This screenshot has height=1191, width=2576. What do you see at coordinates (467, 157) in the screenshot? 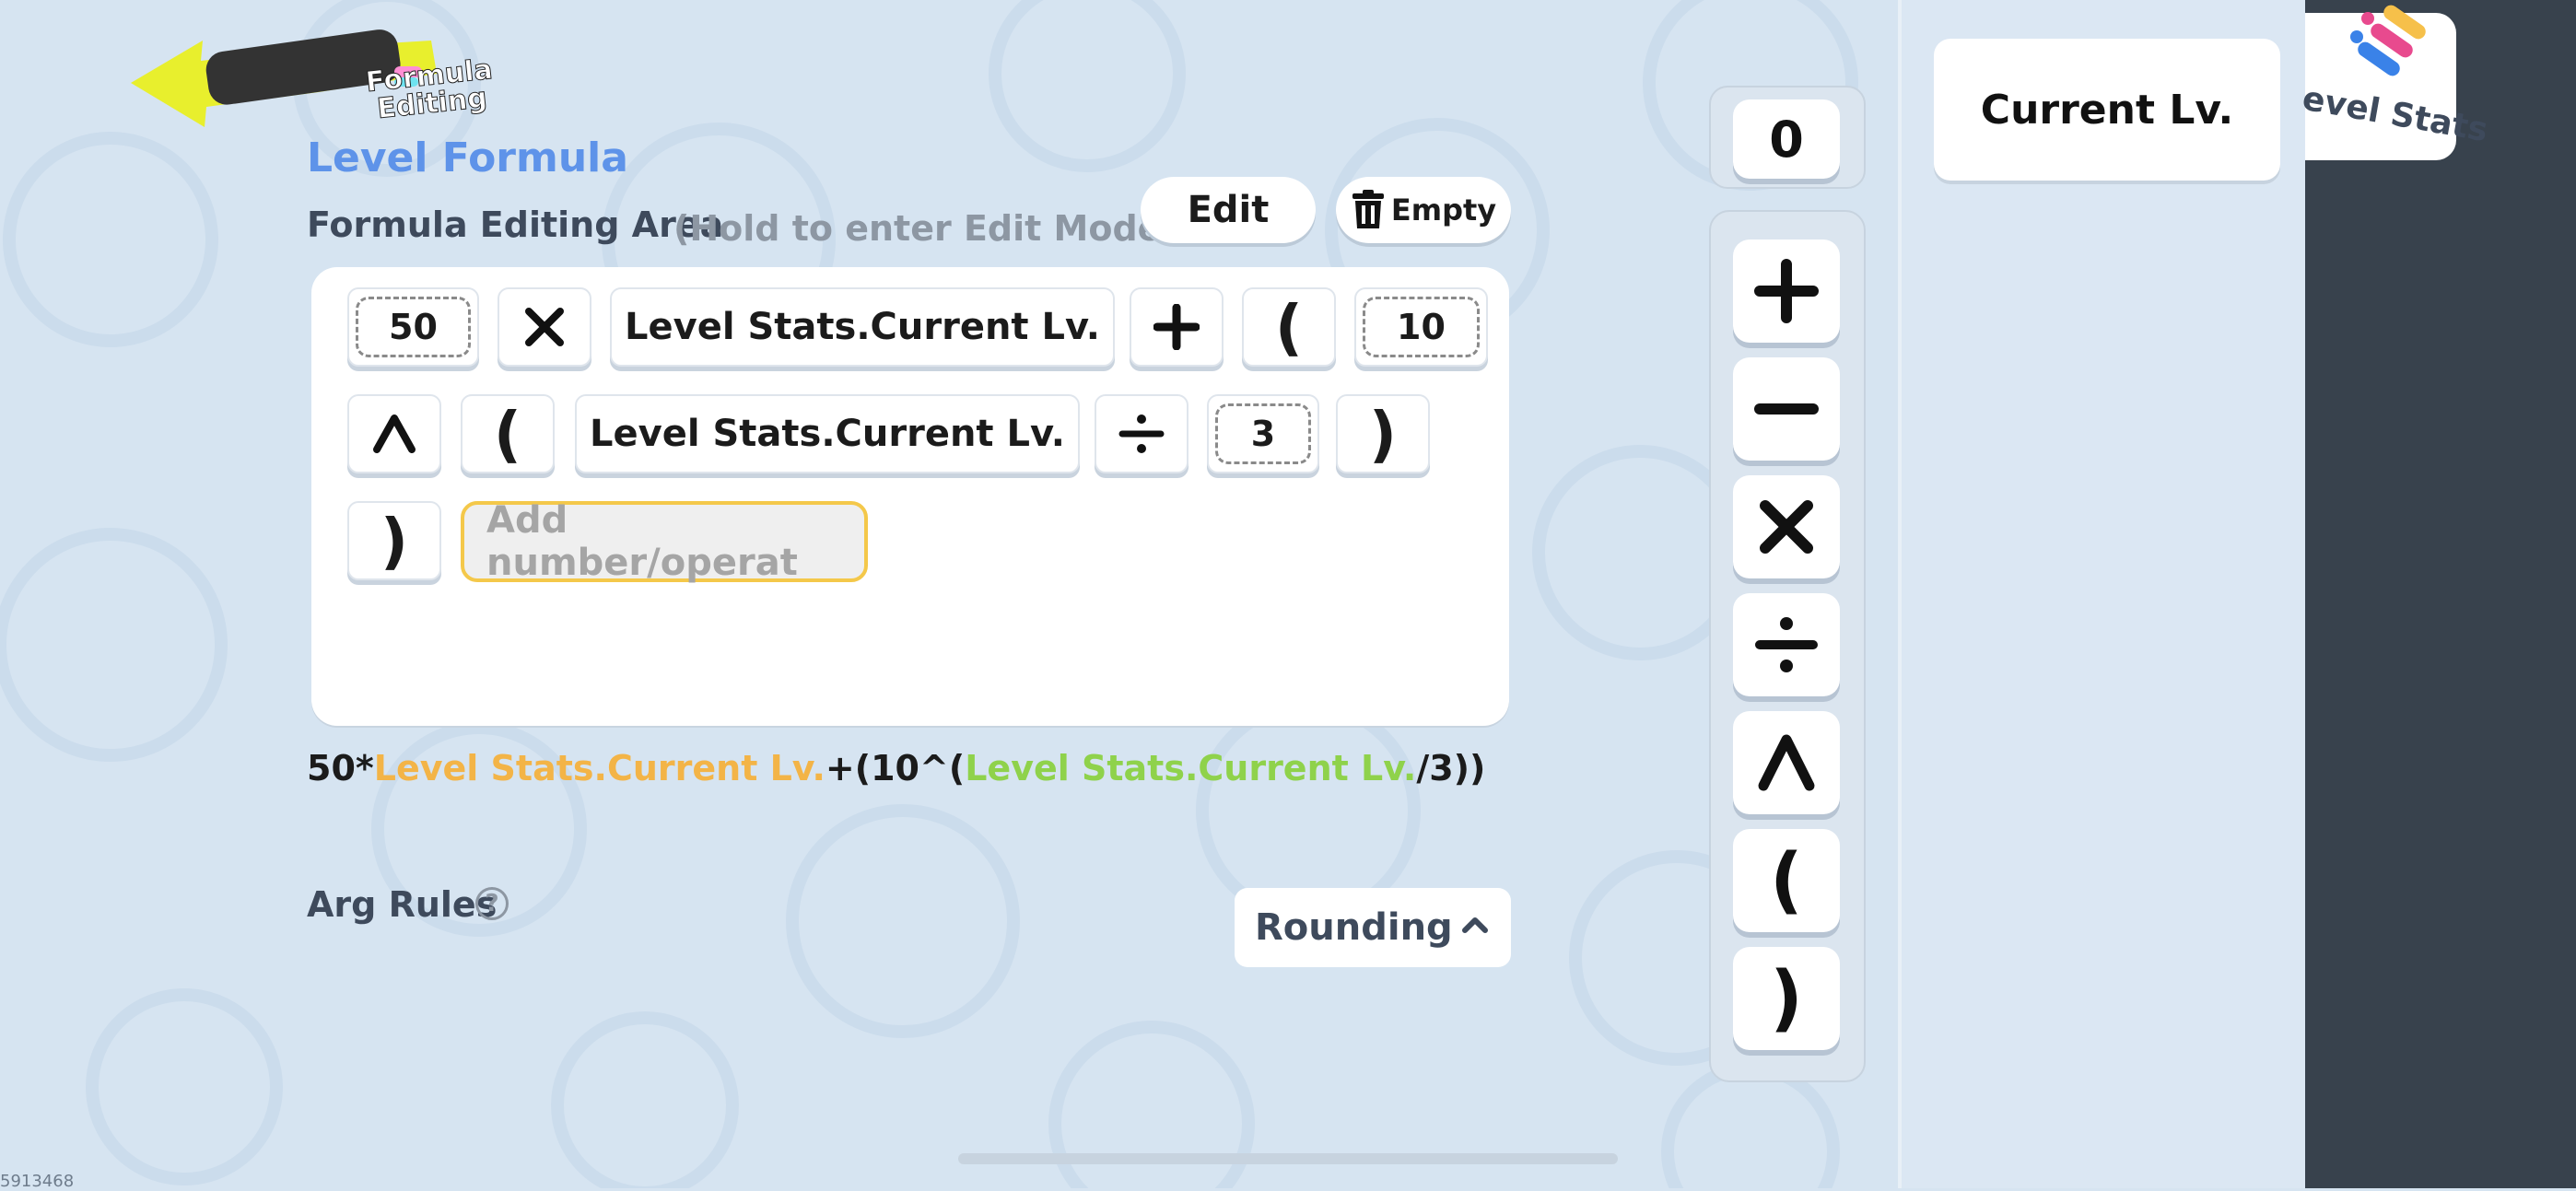
I see `page-title: Level Formula` at bounding box center [467, 157].